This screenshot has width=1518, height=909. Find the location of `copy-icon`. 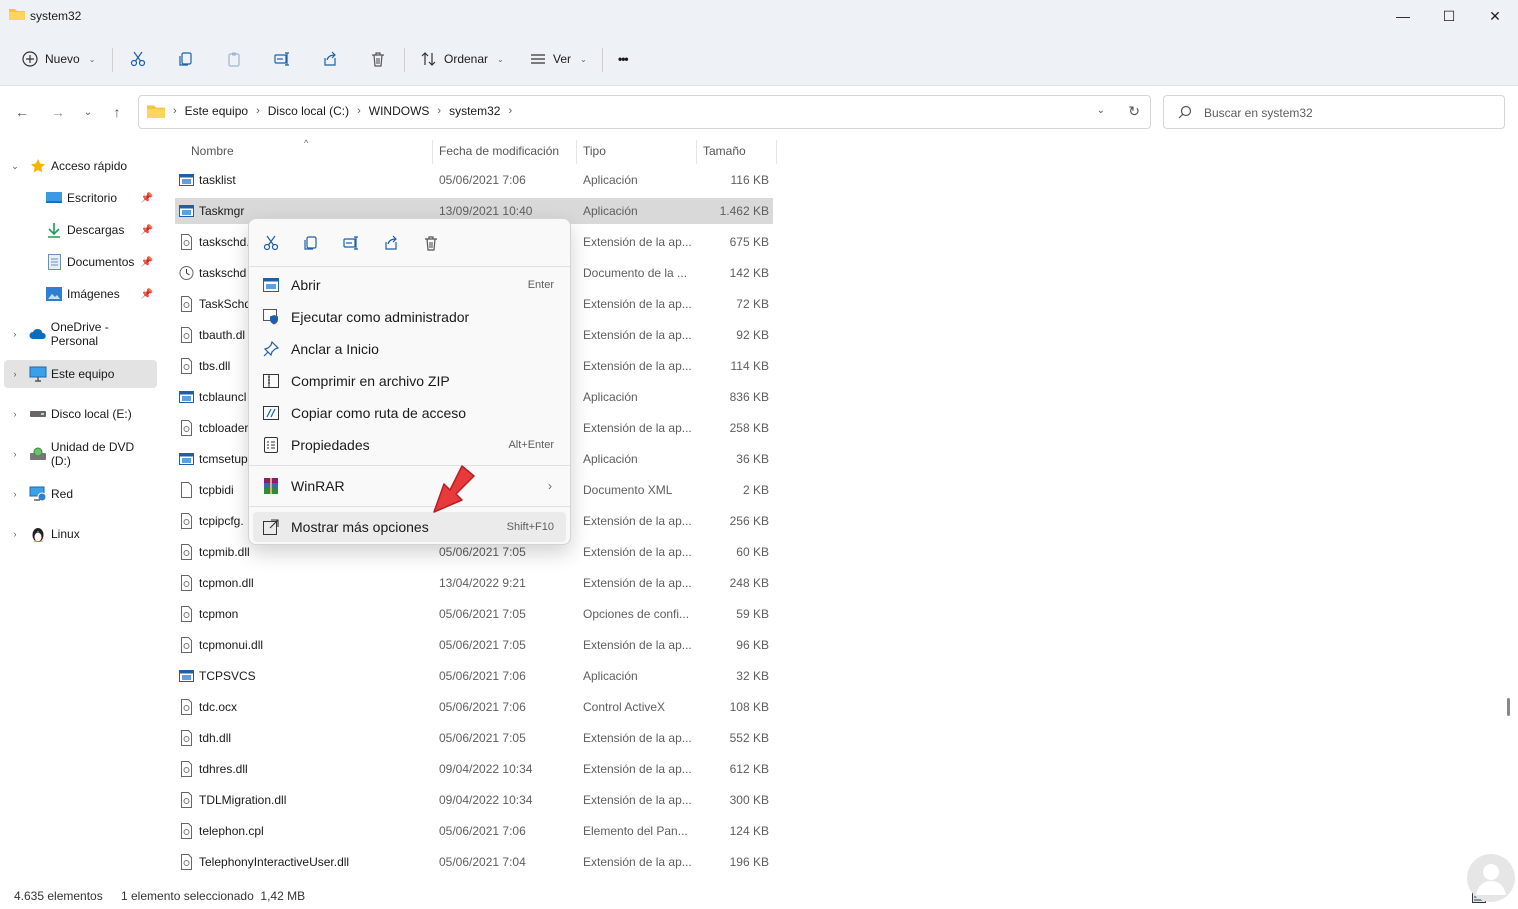

copy-icon is located at coordinates (185, 59).